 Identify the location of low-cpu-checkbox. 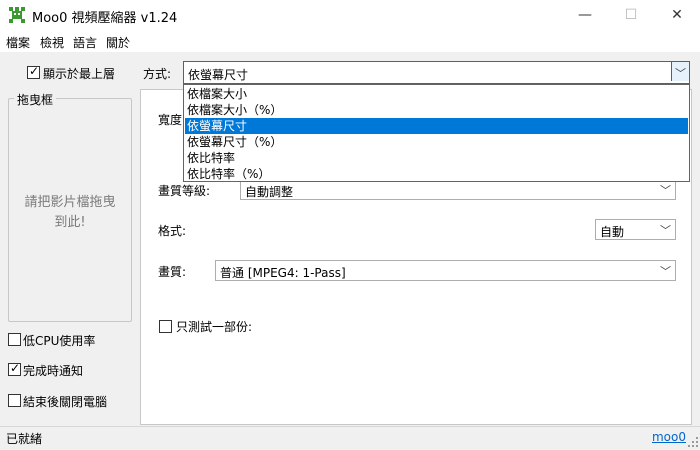
(14, 339).